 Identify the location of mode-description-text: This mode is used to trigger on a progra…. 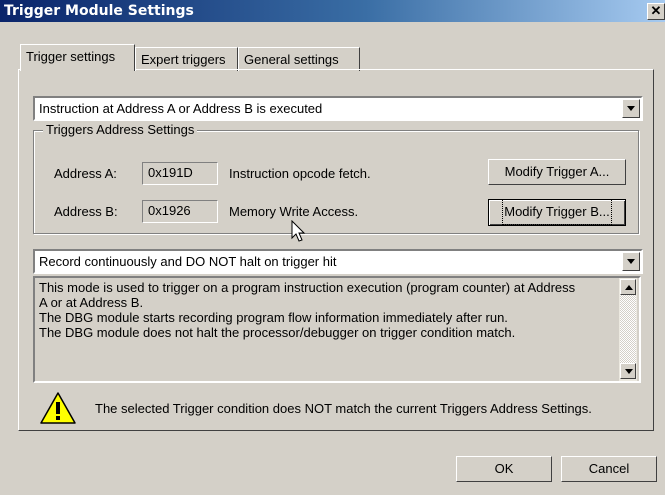
(328, 310).